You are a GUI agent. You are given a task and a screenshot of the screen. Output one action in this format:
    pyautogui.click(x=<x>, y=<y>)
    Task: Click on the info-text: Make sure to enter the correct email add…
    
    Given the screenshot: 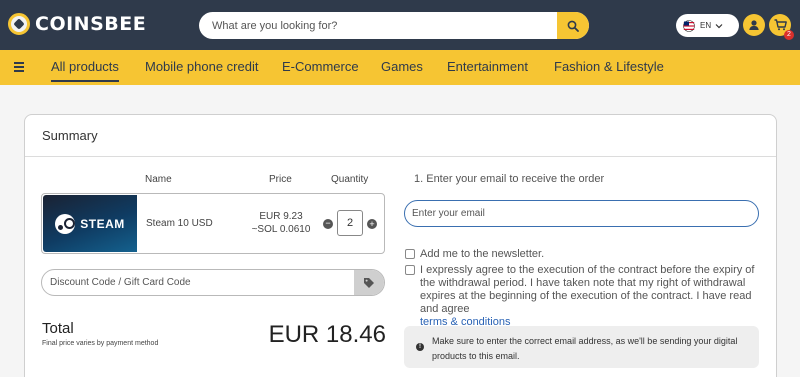 What is the action you would take?
    pyautogui.click(x=585, y=348)
    